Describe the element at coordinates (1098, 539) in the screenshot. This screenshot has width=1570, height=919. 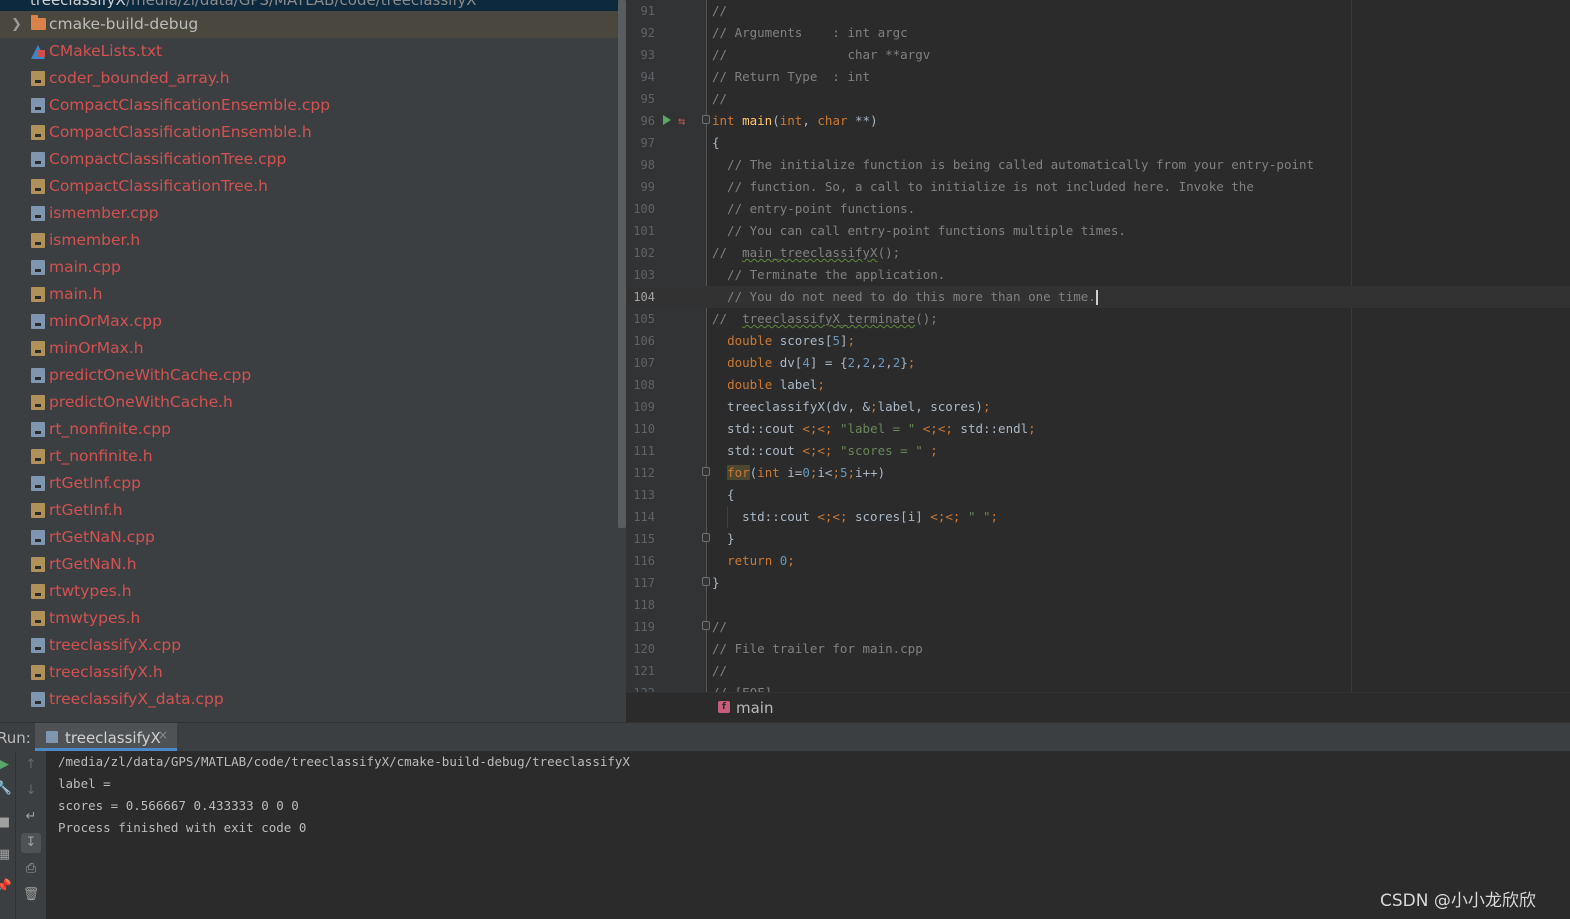
I see `code-line: 115 }` at that location.